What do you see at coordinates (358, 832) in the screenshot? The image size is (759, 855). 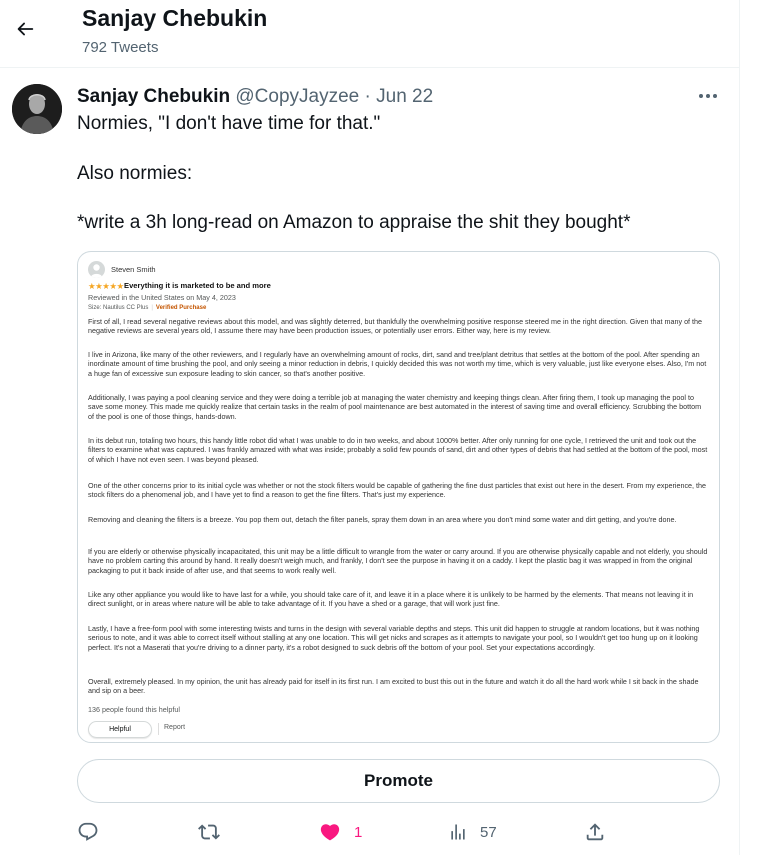 I see `like-count: 1` at bounding box center [358, 832].